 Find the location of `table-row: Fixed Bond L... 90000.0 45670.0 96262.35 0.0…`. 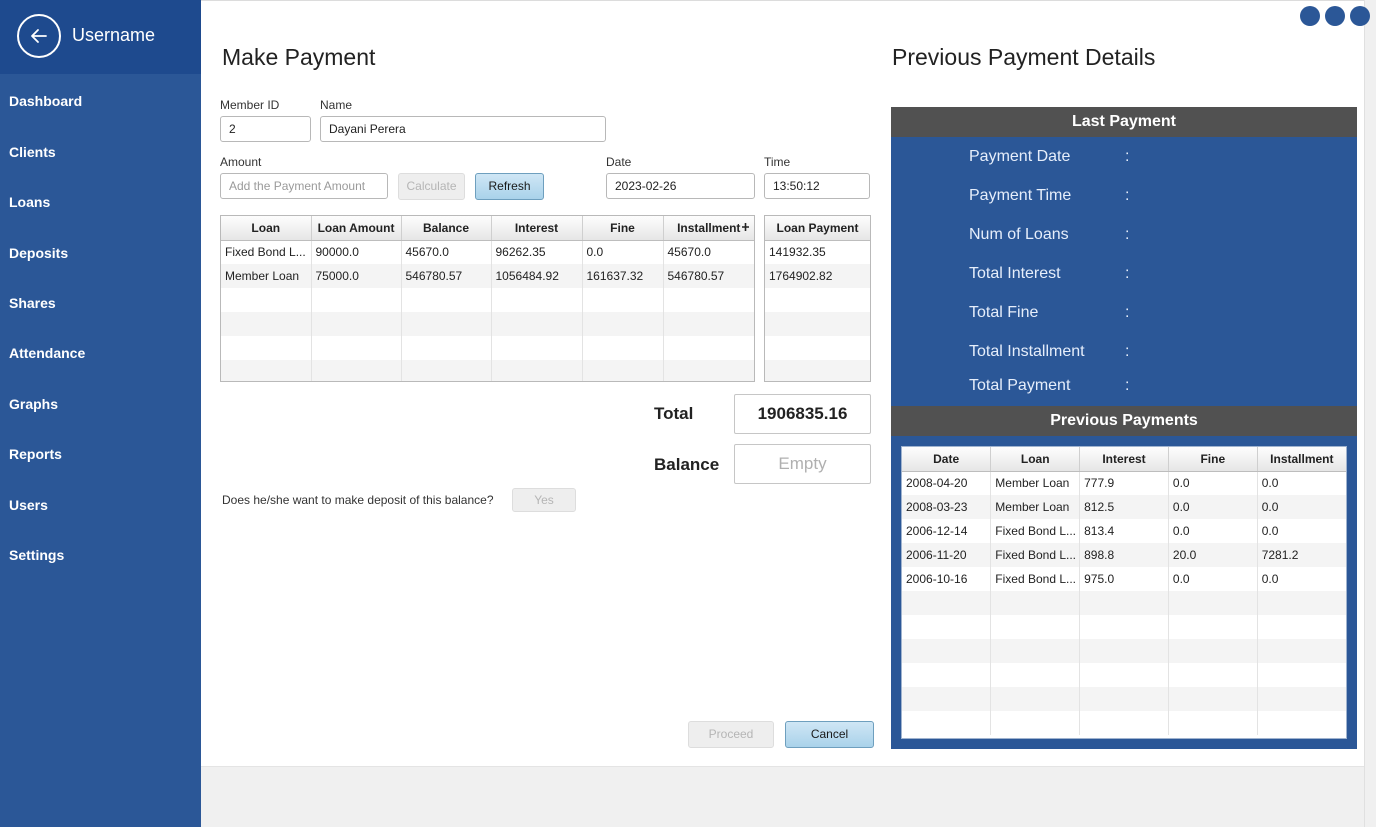

table-row: Fixed Bond L... 90000.0 45670.0 96262.35 0.0… is located at coordinates (487, 252).